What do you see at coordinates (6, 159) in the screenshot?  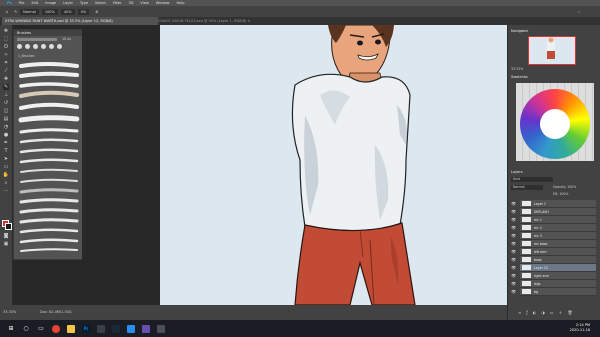 I see `path-select-icon: ➤` at bounding box center [6, 159].